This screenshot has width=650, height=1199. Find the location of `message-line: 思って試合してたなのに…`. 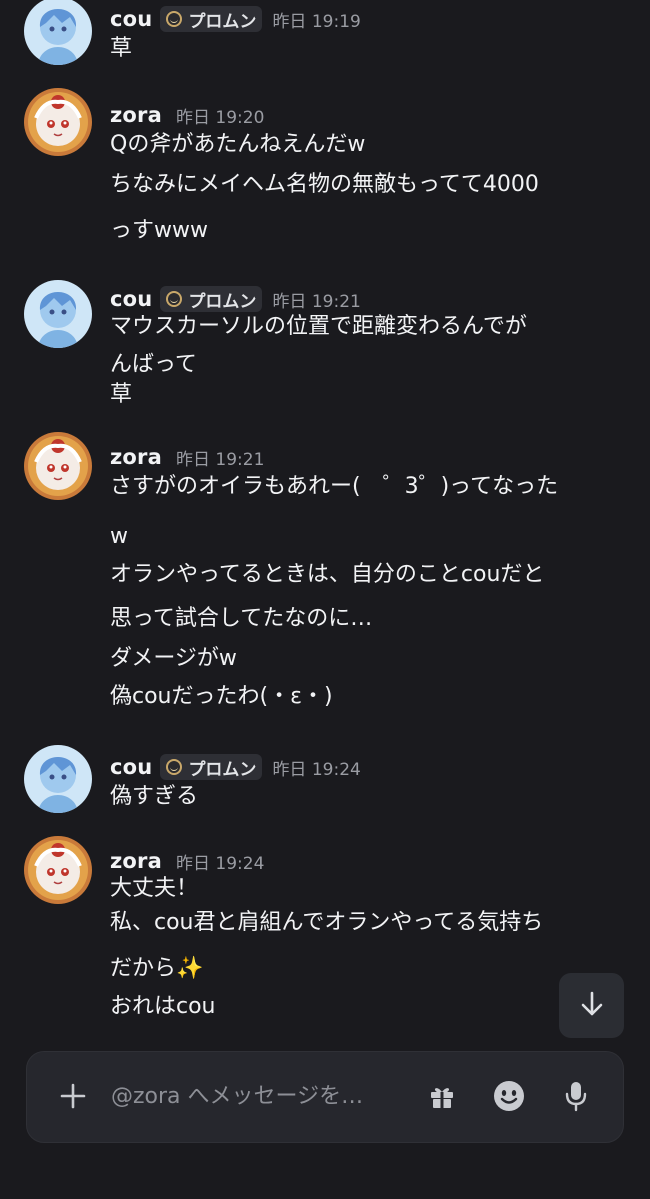

message-line: 思って試合してたなのに… is located at coordinates (241, 618).